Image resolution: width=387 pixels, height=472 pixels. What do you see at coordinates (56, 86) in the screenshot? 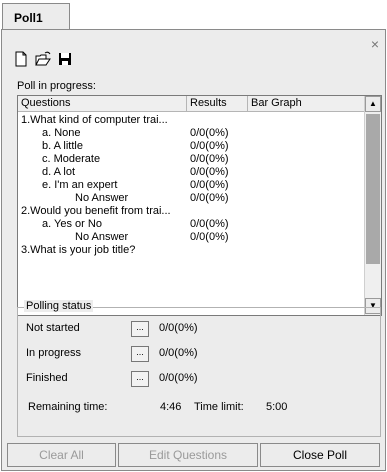
I see `poll-in-progress-label: Poll in progress:` at bounding box center [56, 86].